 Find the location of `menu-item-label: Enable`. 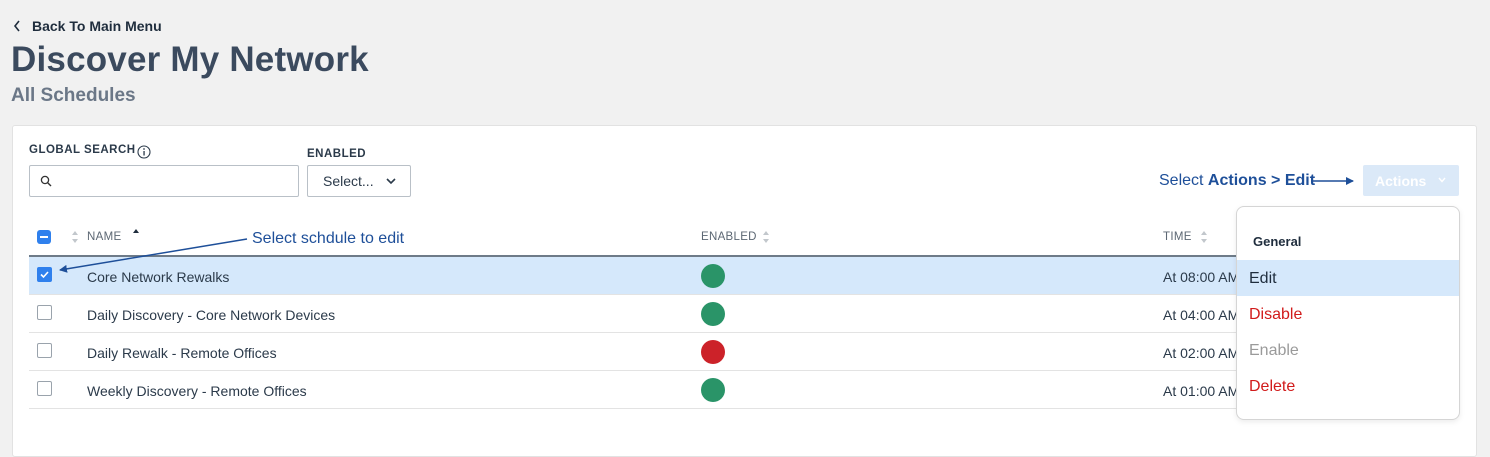

menu-item-label: Enable is located at coordinates (1274, 350).